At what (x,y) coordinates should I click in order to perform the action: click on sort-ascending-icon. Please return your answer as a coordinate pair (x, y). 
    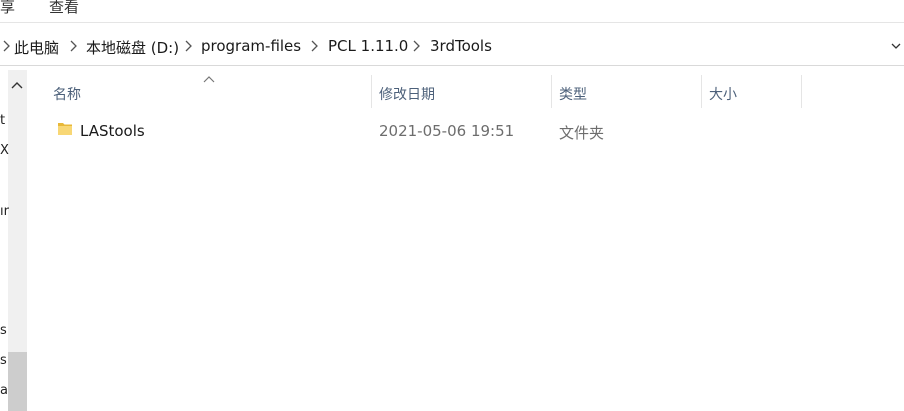
    Looking at the image, I should click on (209, 79).